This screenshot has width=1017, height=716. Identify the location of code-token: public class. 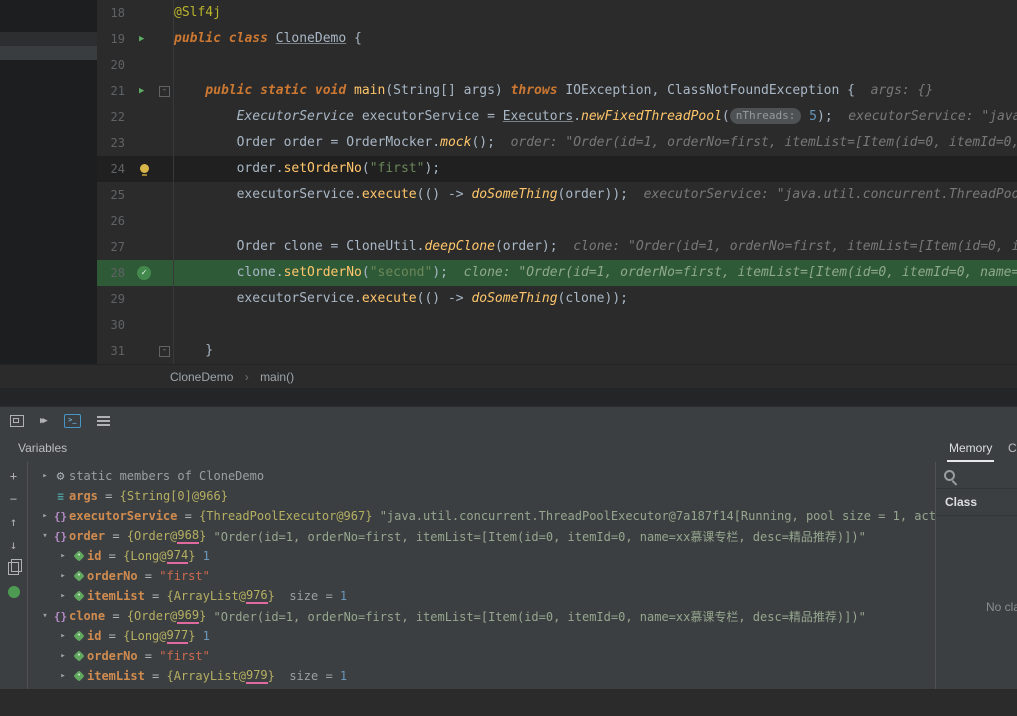
(225, 38).